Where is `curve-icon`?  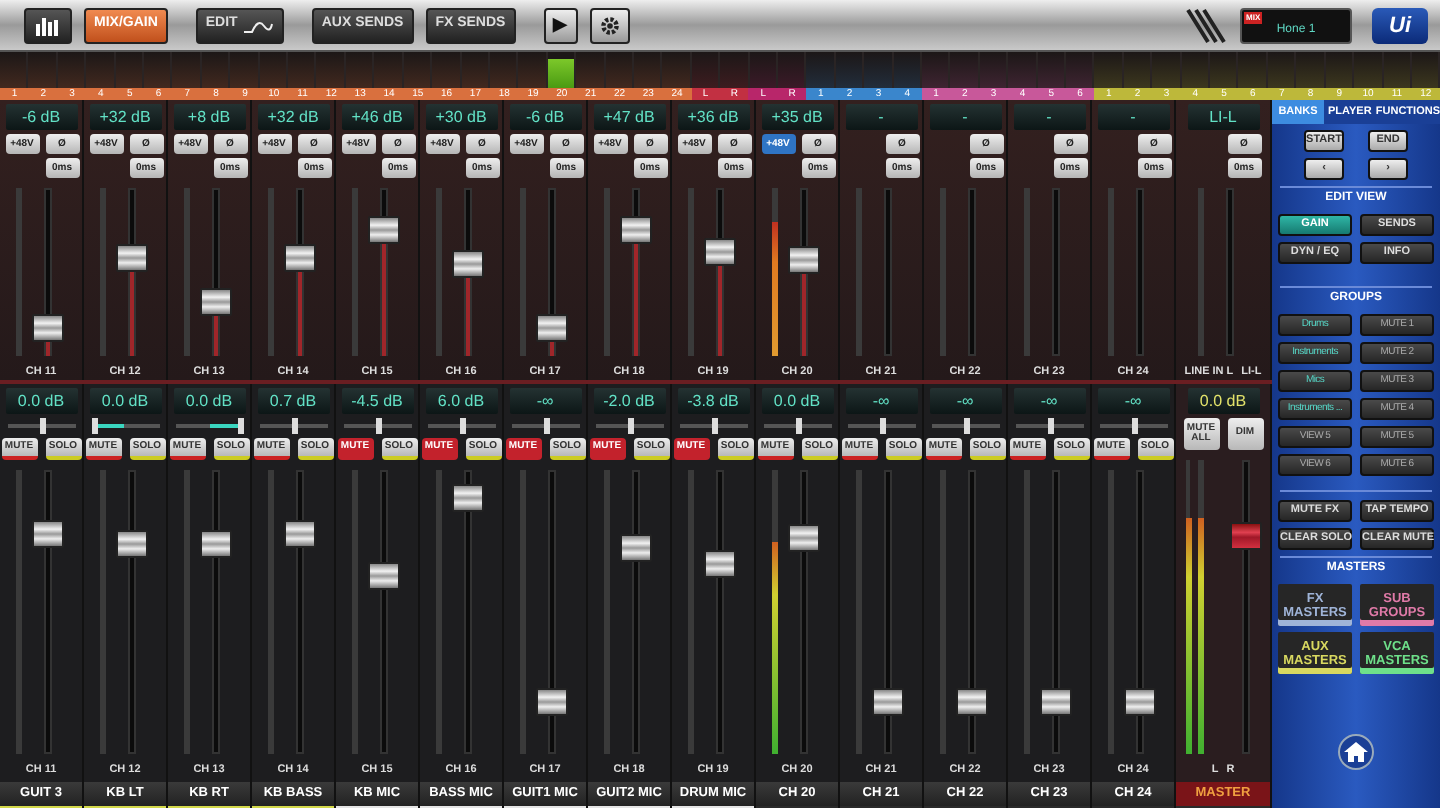 curve-icon is located at coordinates (257, 25).